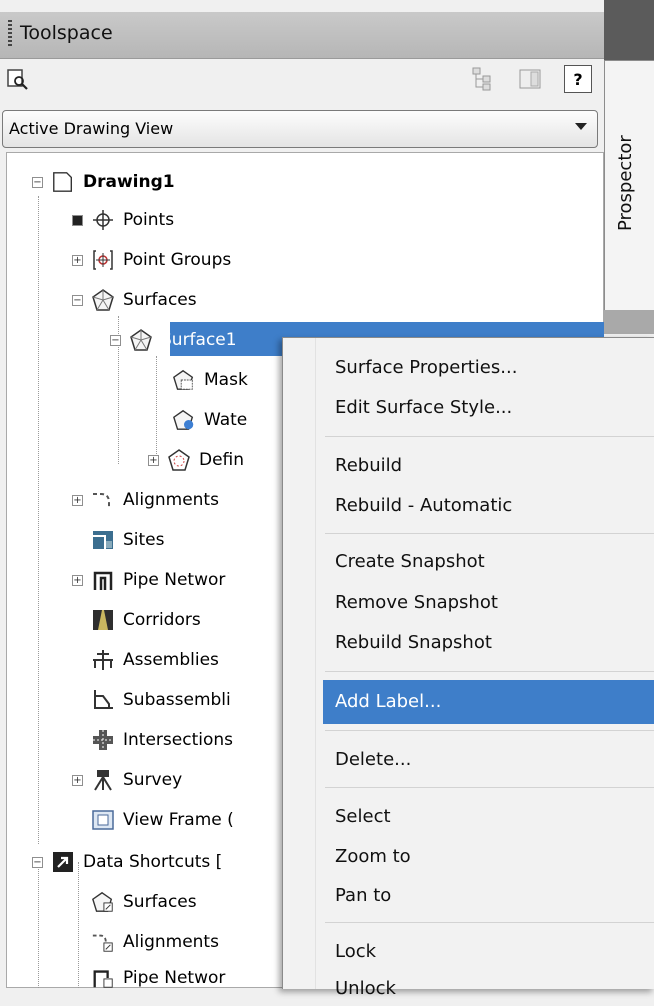 This screenshot has width=654, height=1006. Describe the element at coordinates (155, 942) in the screenshot. I see `tree-item-ds-alignments: Alignments` at that location.